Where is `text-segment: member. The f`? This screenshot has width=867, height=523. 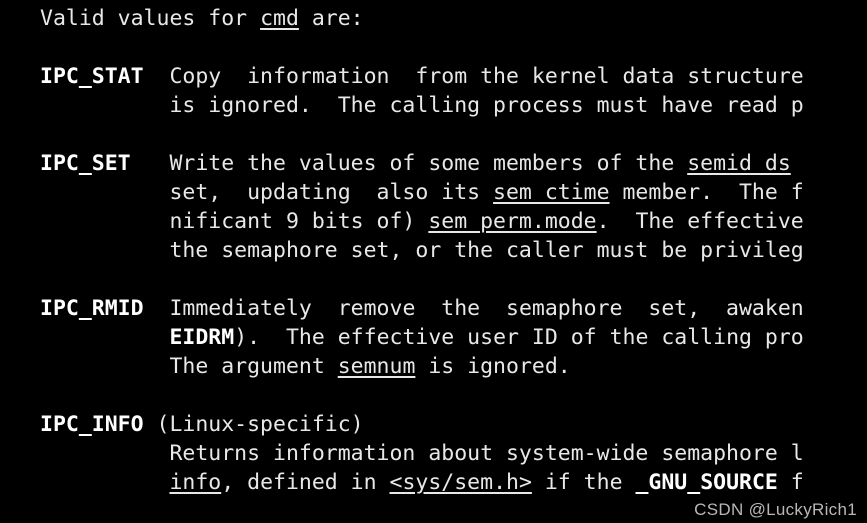 text-segment: member. The f is located at coordinates (706, 192).